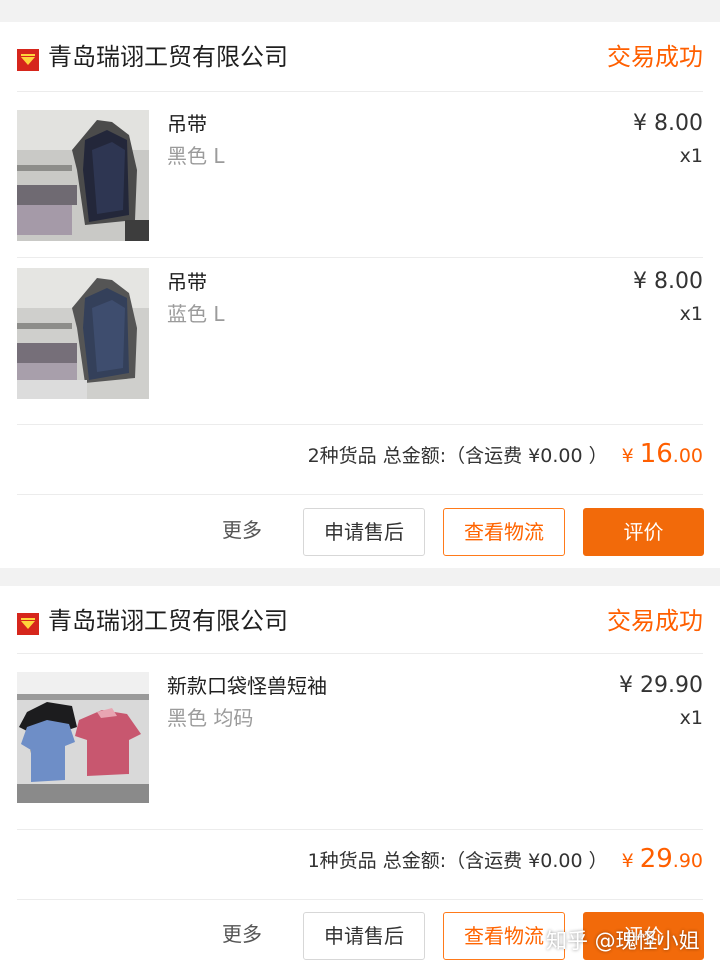 The width and height of the screenshot is (720, 977). What do you see at coordinates (643, 532) in the screenshot?
I see `review-button: 评价` at bounding box center [643, 532].